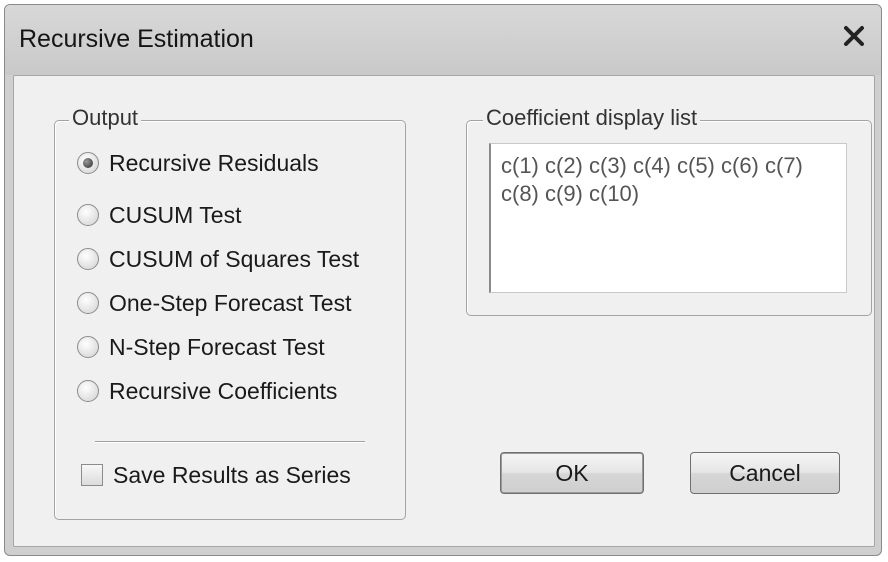 This screenshot has width=888, height=562. Describe the element at coordinates (572, 473) in the screenshot. I see `ok-button: OK` at that location.